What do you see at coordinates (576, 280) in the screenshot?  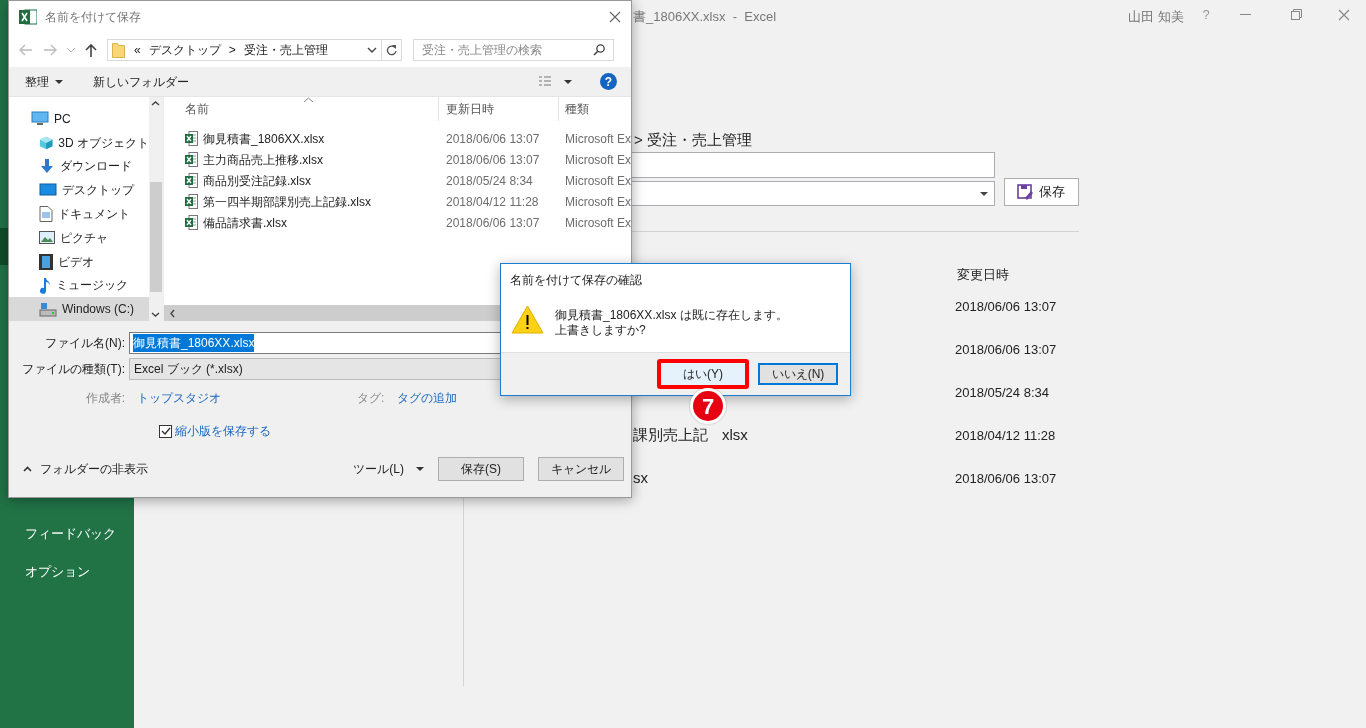 I see `dialog-title: 名前を付けて保存の確認` at bounding box center [576, 280].